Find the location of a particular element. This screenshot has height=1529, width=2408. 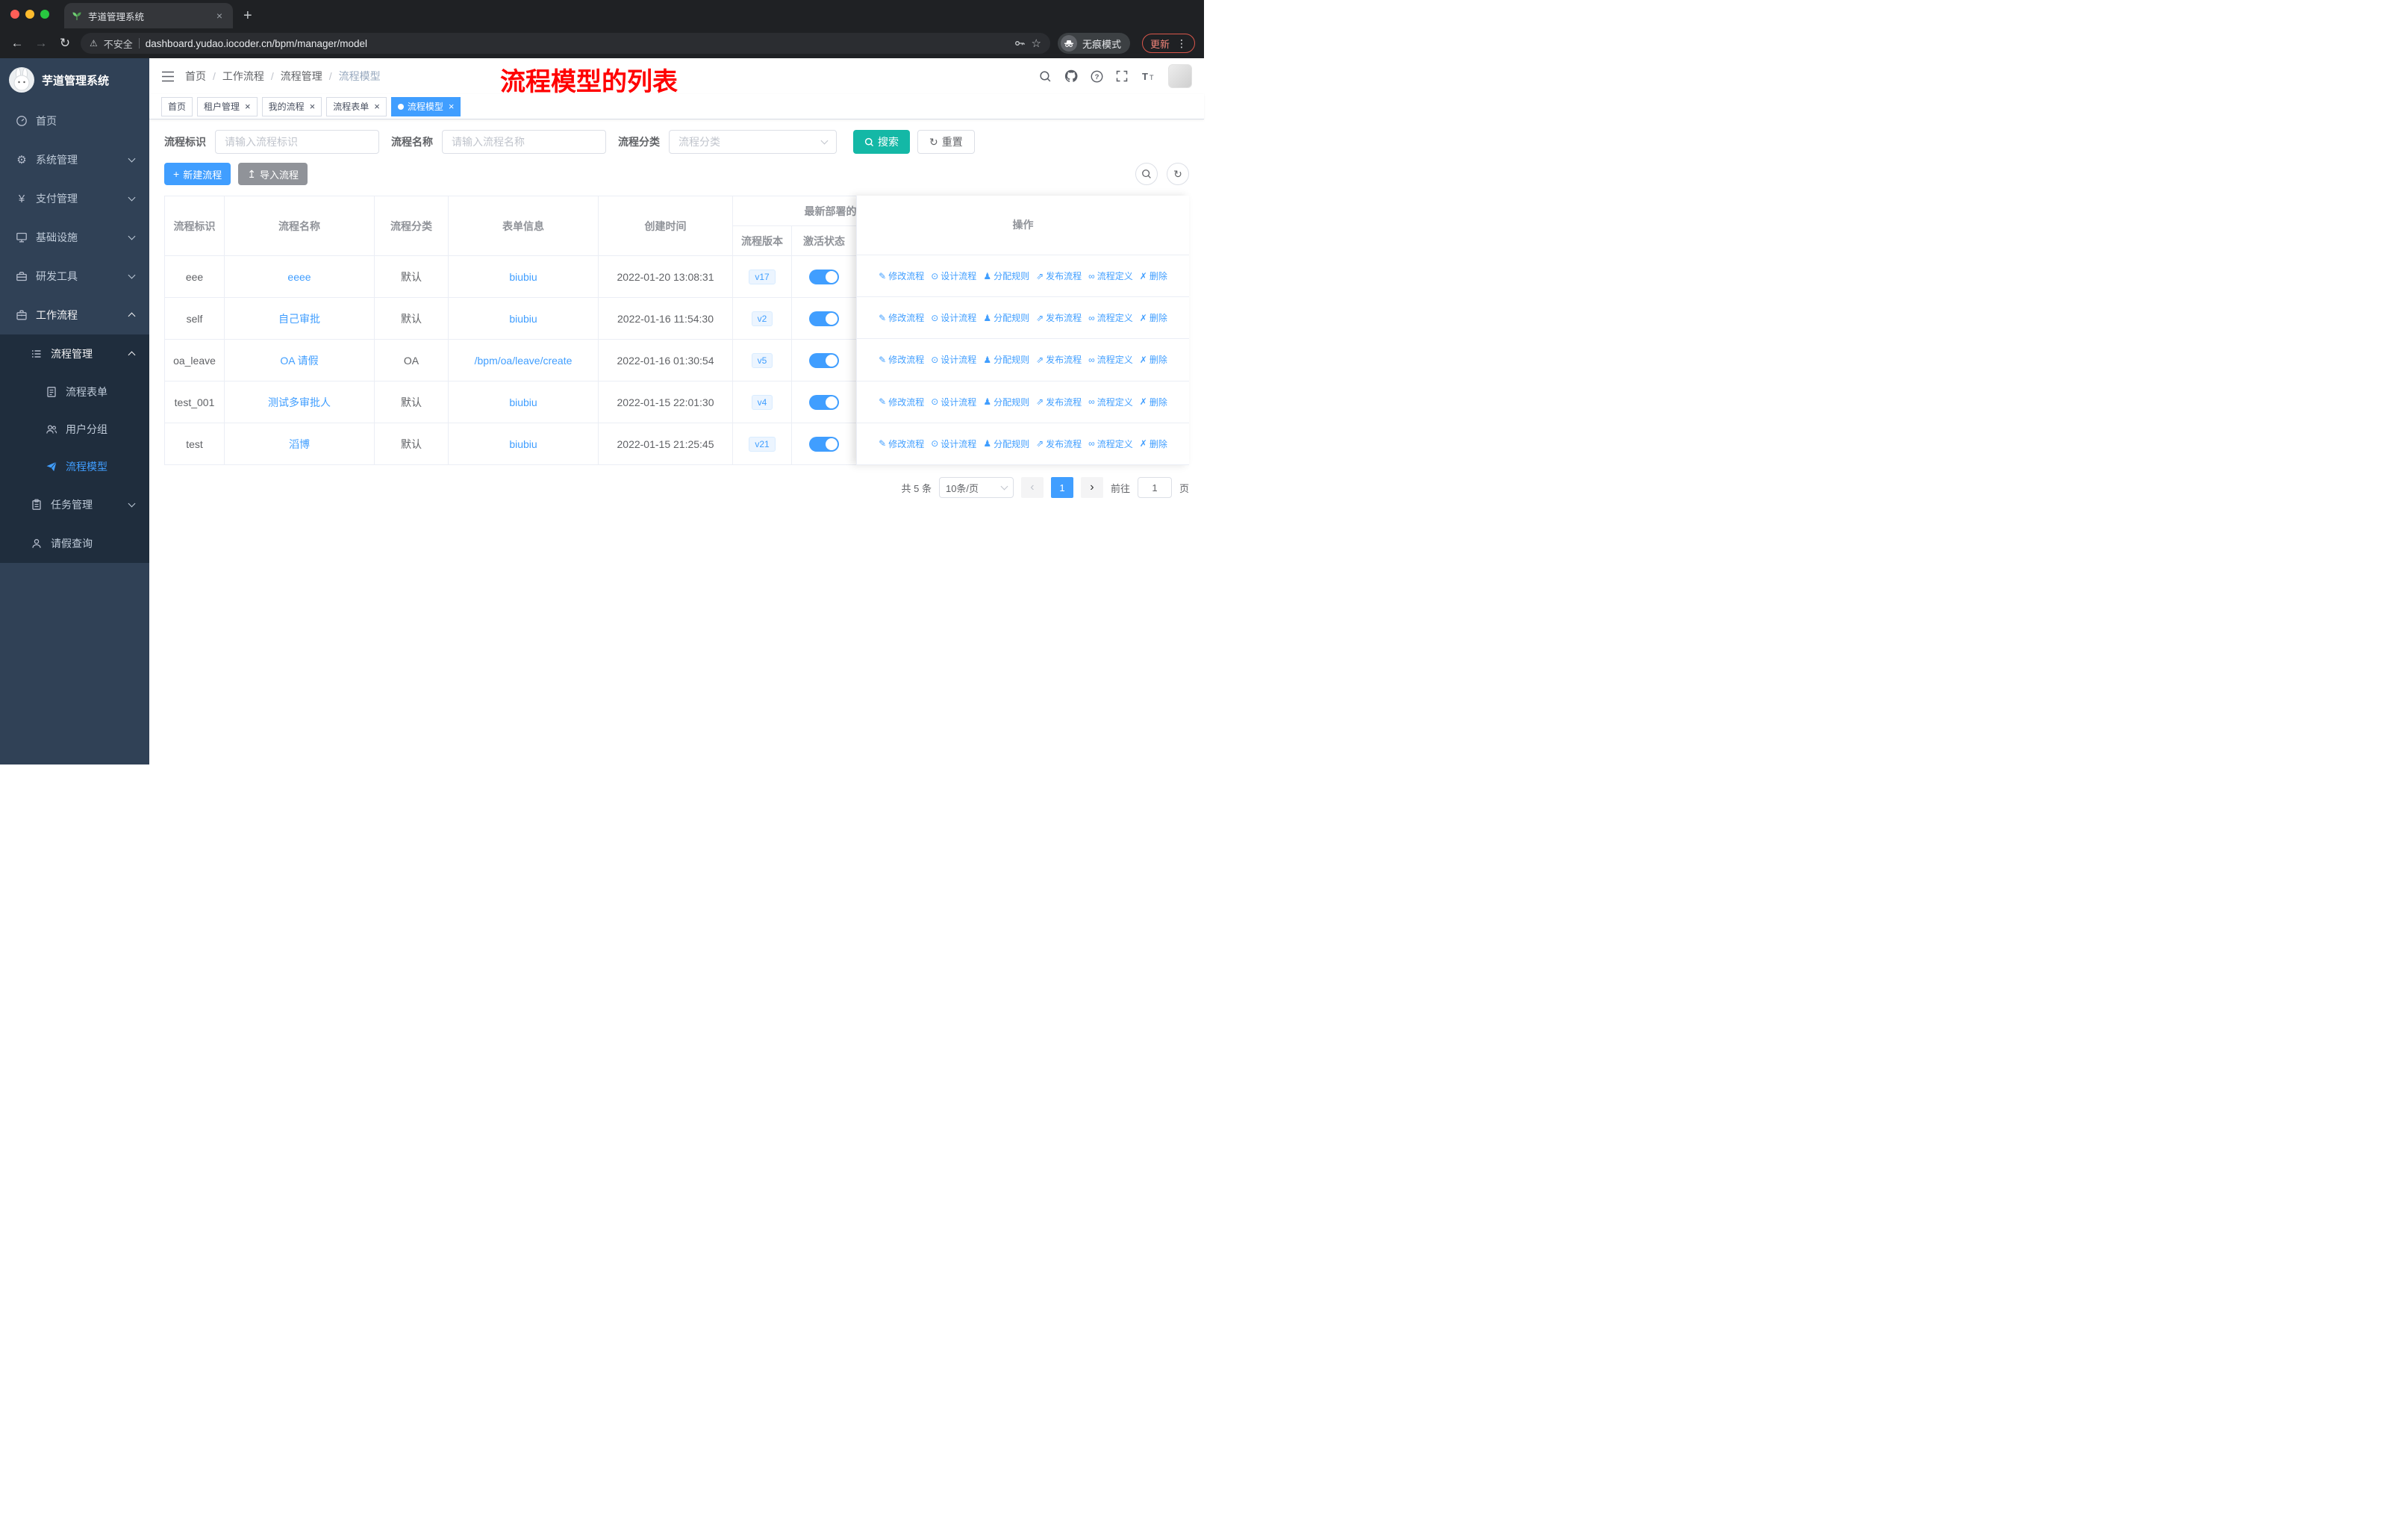

process-name-input is located at coordinates (524, 142).